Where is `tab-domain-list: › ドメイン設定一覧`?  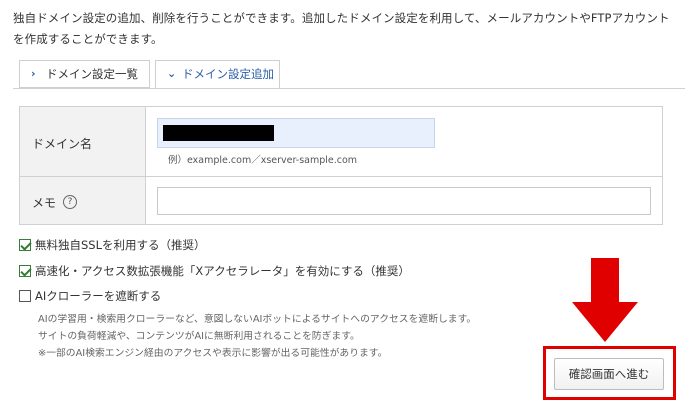
tab-domain-list: › ドメイン設定一覧 is located at coordinates (84, 74).